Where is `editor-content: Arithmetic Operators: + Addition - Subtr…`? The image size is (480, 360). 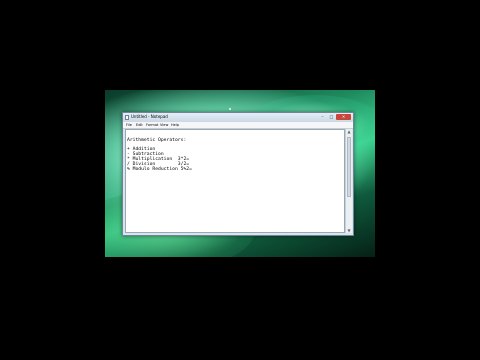 editor-content: Arithmetic Operators: + Addition - Subtr… is located at coordinates (159, 153).